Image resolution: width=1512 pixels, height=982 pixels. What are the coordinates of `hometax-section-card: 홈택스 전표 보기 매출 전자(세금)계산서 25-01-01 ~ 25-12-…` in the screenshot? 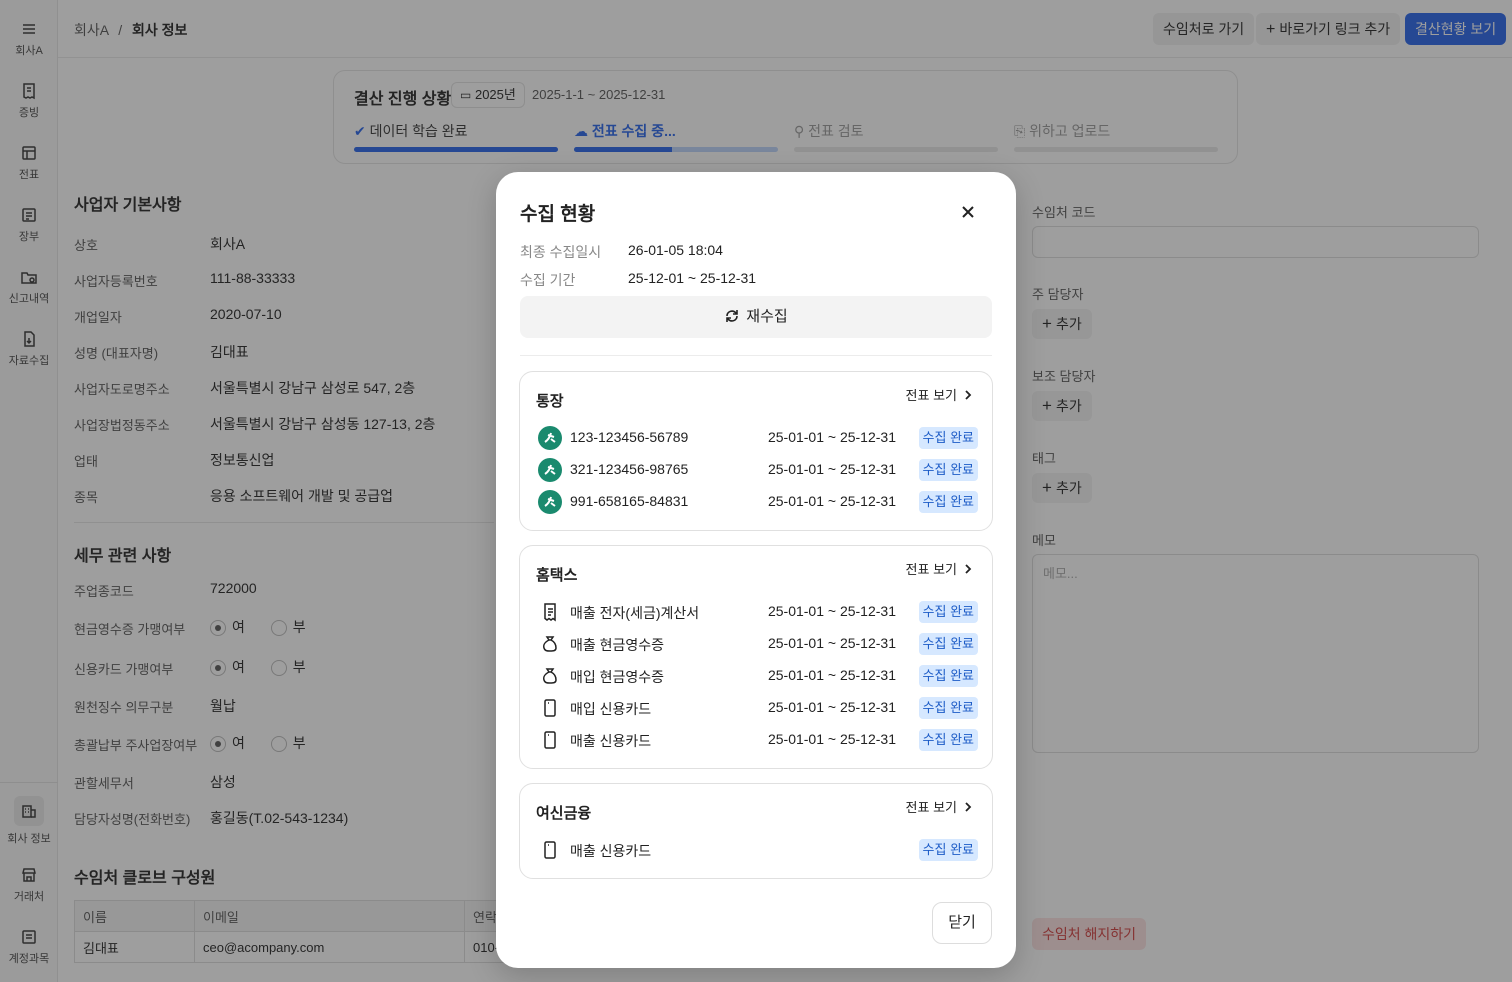 It's located at (756, 657).